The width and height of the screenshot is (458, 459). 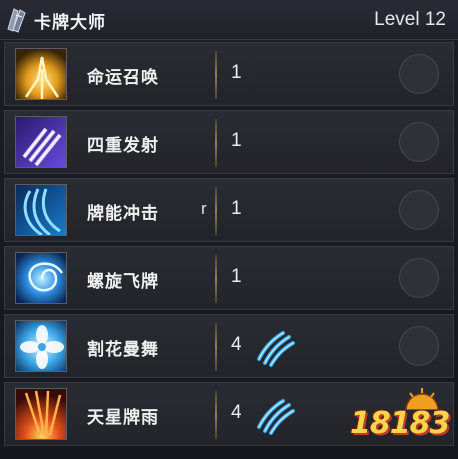 I want to click on skill-name: 天星牌雨, so click(x=123, y=418).